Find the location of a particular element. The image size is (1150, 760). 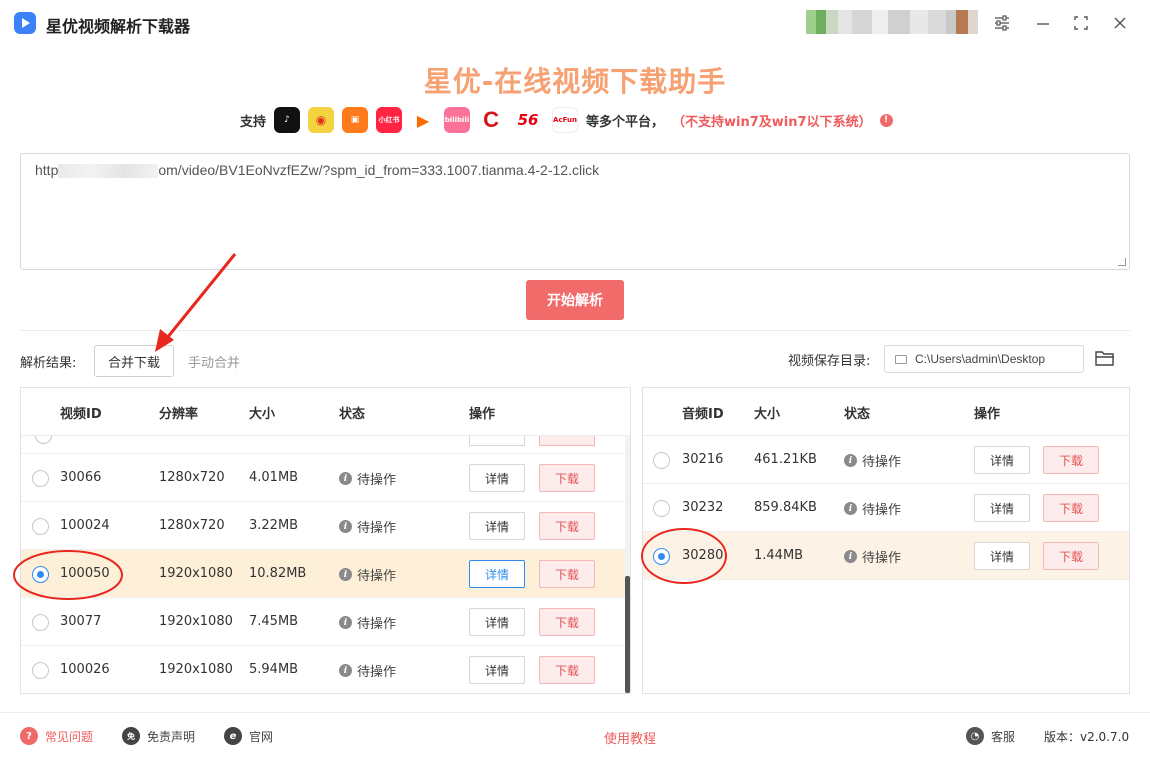

system-warning: （不支持win7及win7以下系统） is located at coordinates (772, 122).